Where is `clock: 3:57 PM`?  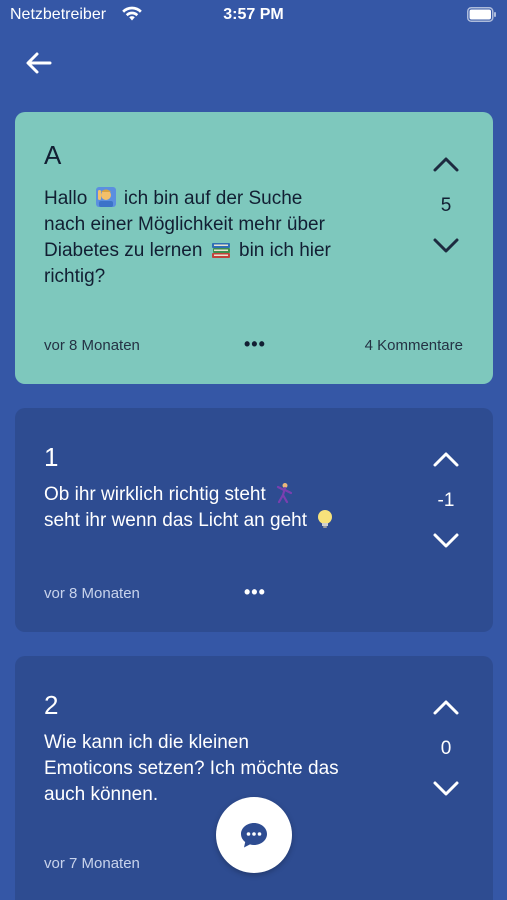 clock: 3:57 PM is located at coordinates (253, 14).